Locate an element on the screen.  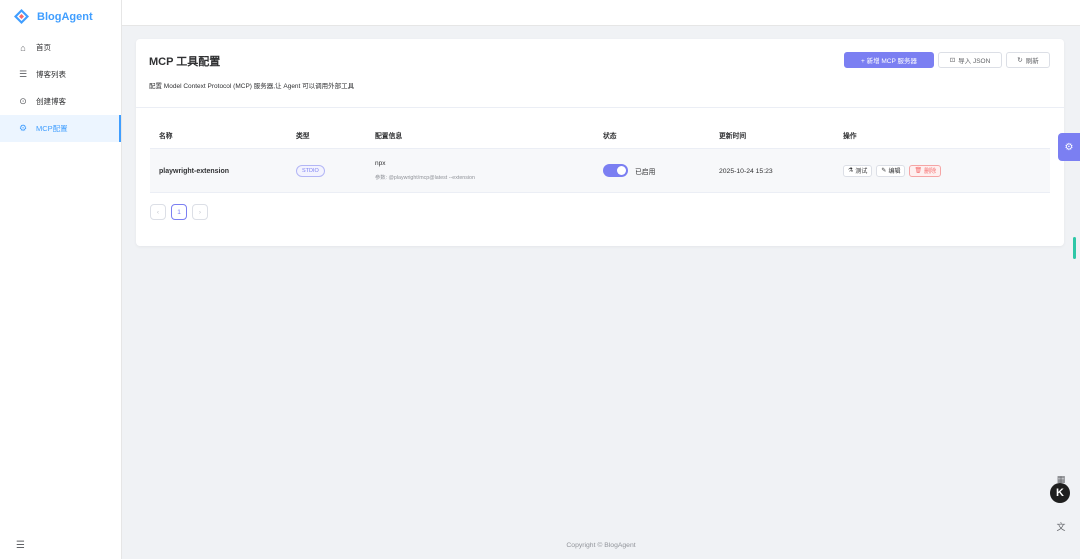
config-args: 参数: @playwright/mcp@latest --extension is located at coordinates (425, 178).